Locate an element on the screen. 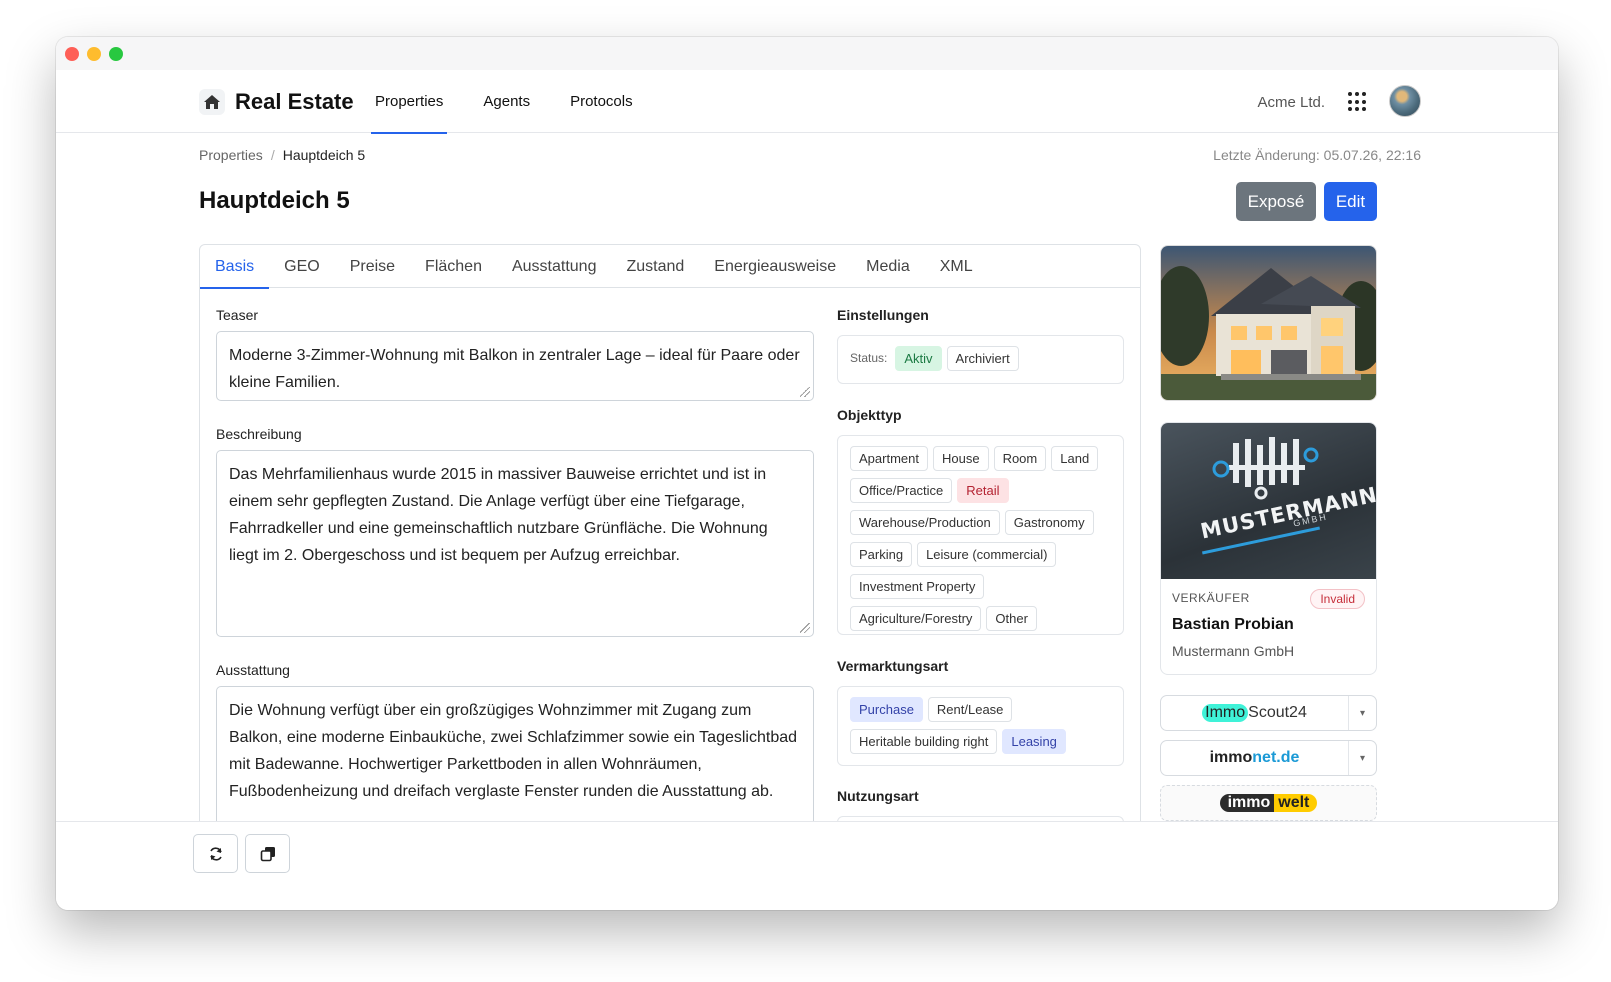 The image size is (1611, 982). immonet-logo: immo net.de is located at coordinates (1254, 758).